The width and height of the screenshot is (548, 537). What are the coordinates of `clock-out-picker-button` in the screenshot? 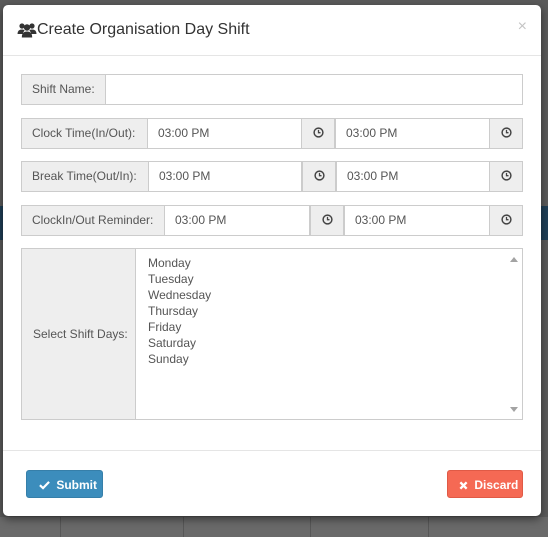 It's located at (506, 133).